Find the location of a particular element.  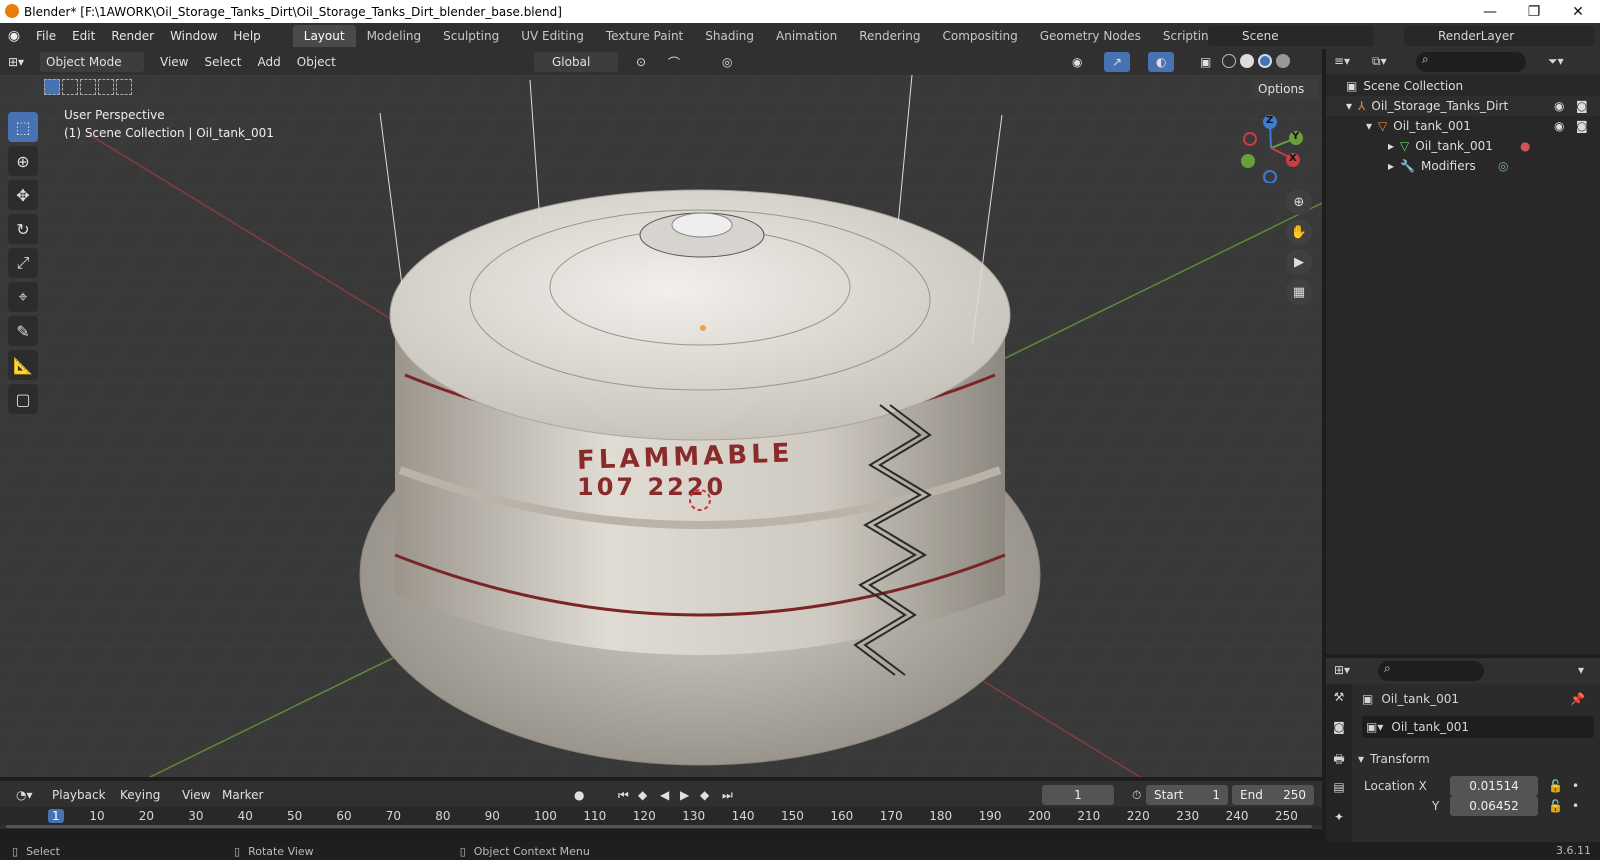

outliner-search-input: ⌕ is located at coordinates (1471, 62).